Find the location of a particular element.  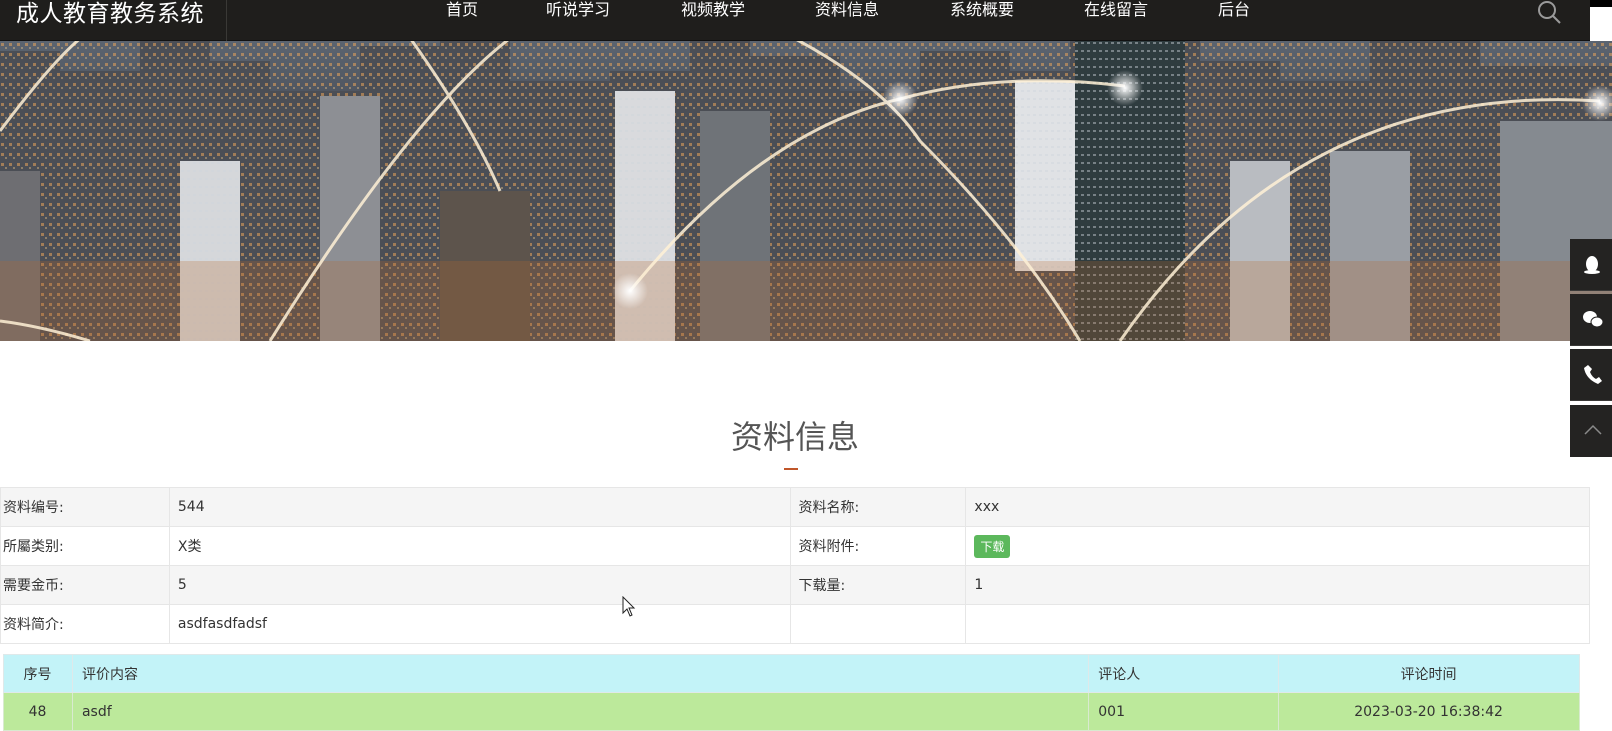

nav-item-materials: 资料信息 is located at coordinates (847, 10).